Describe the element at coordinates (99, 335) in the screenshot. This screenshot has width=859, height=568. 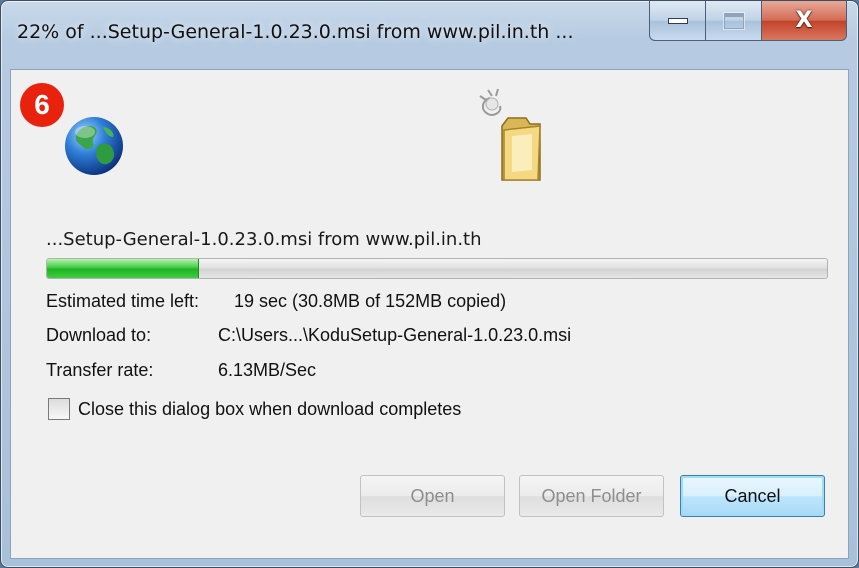
I see `download-to-label: Download to:` at that location.